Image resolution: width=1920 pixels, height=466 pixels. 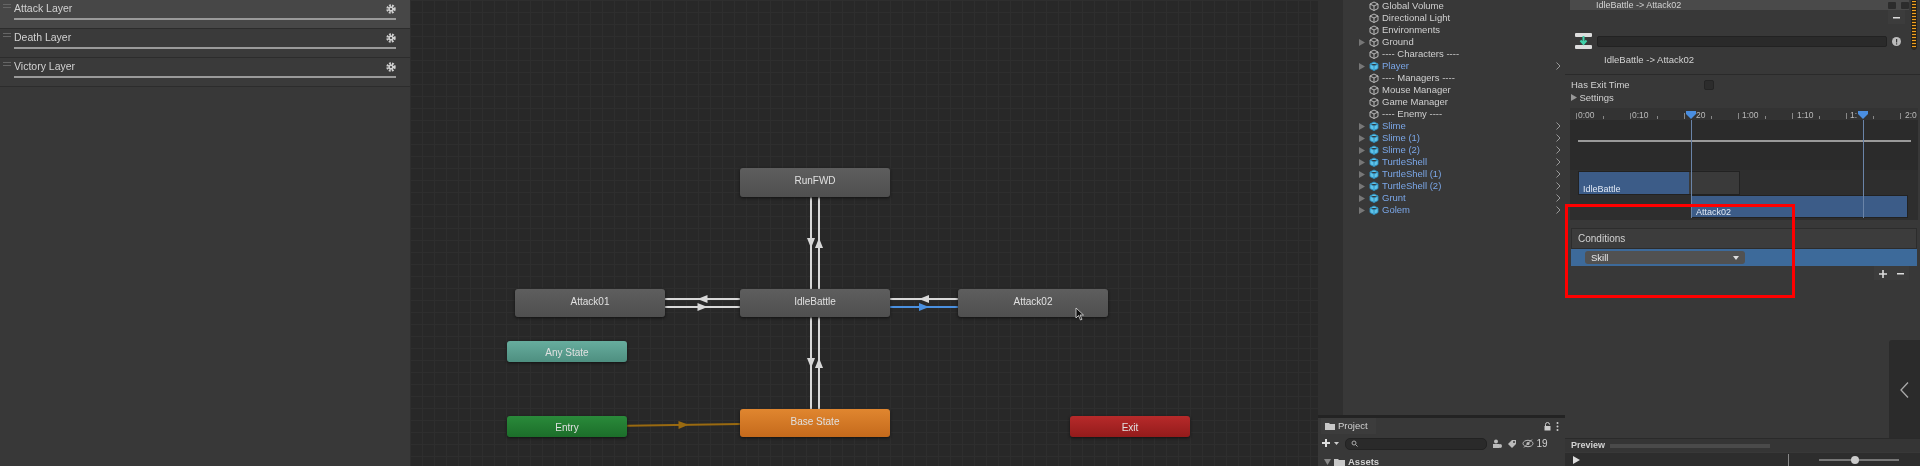 What do you see at coordinates (1583, 41) in the screenshot?
I see `transition-icon` at bounding box center [1583, 41].